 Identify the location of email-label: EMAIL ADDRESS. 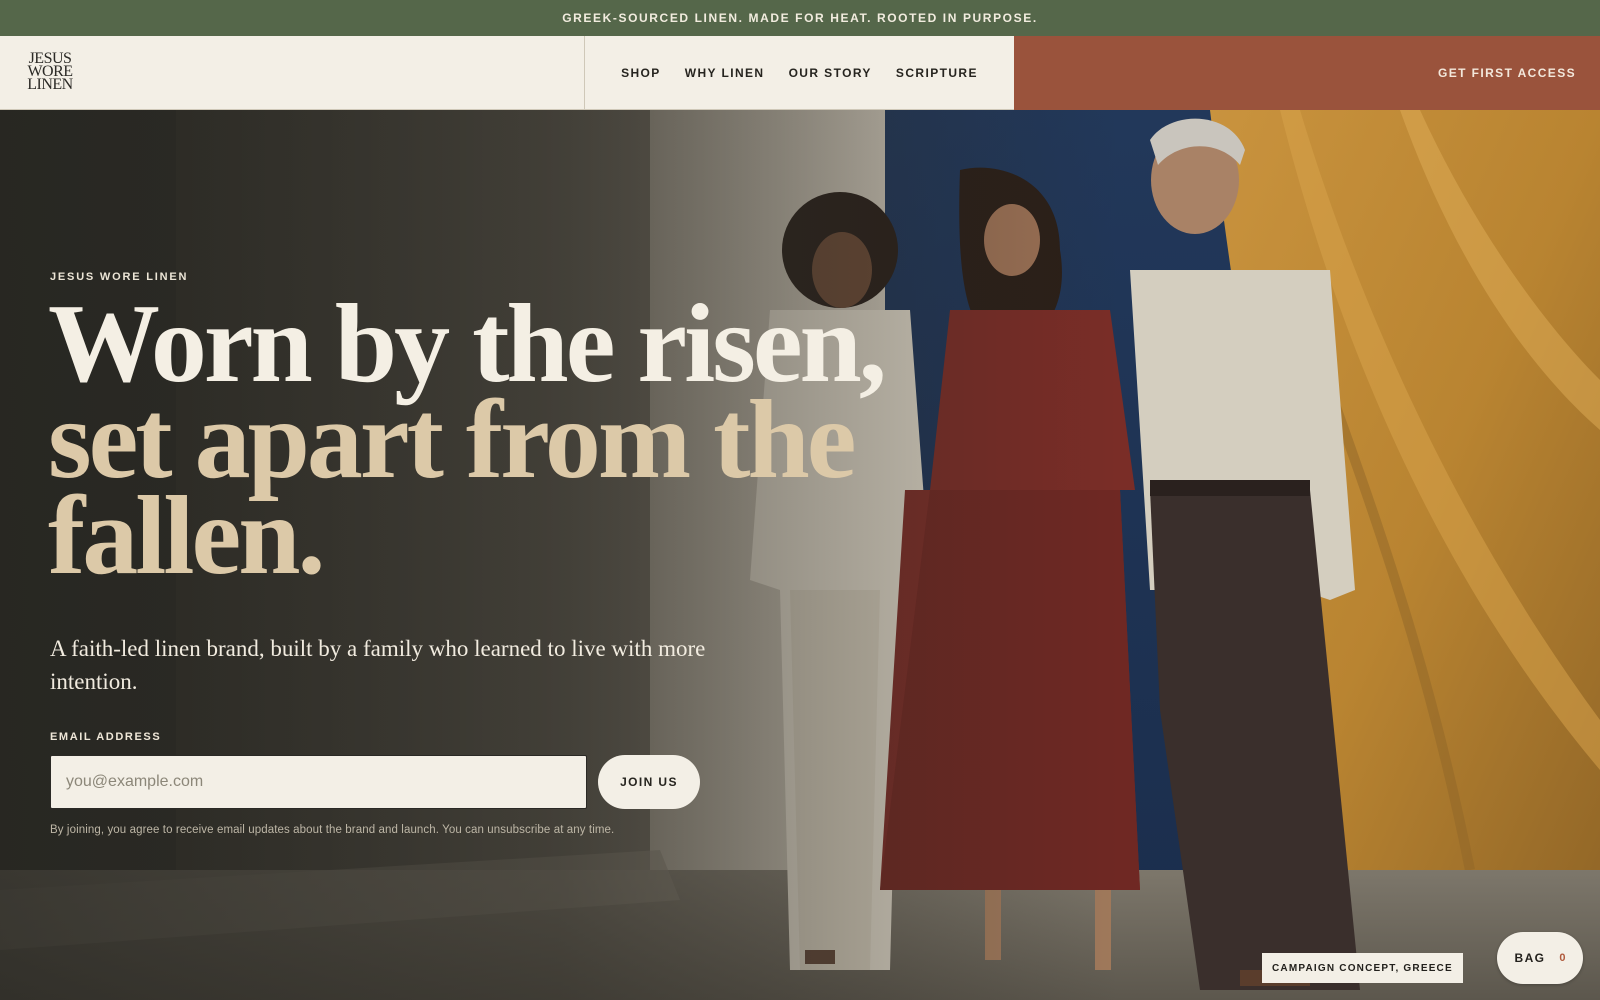
(106, 737).